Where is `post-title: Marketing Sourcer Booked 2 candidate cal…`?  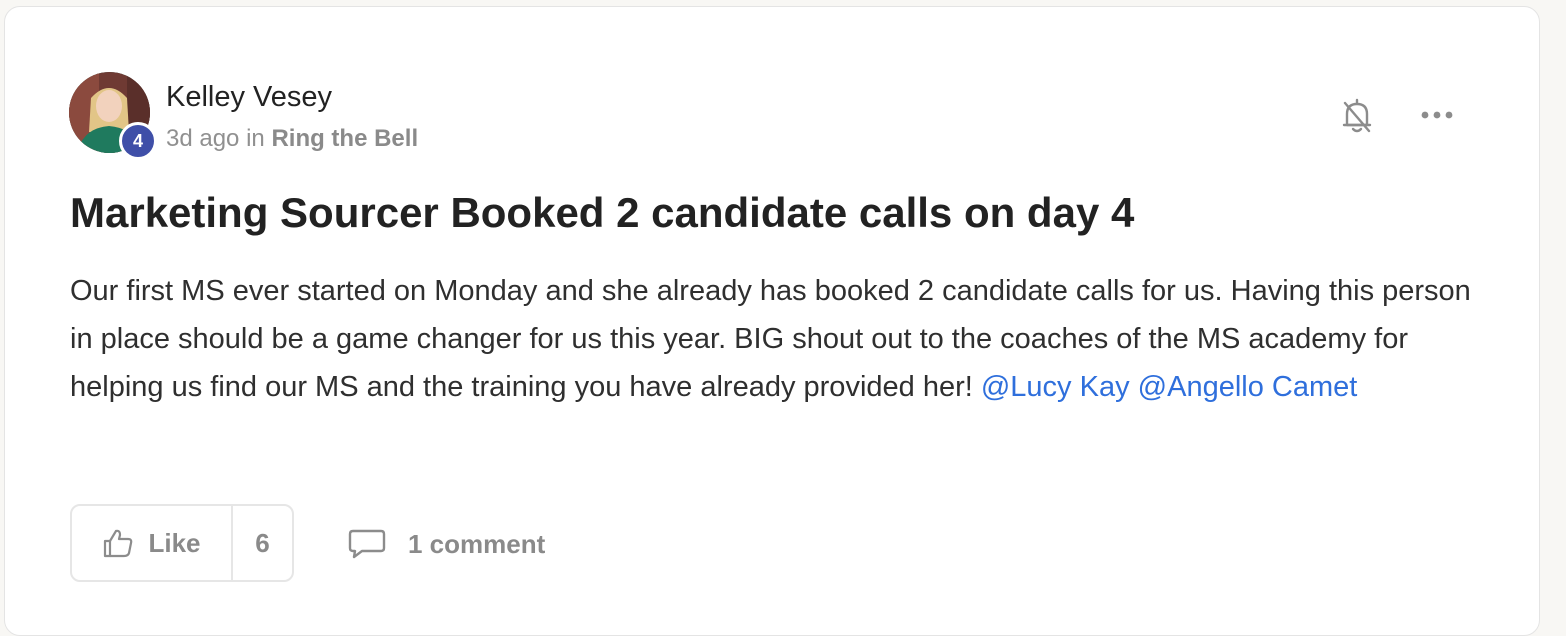
post-title: Marketing Sourcer Booked 2 candidate cal… is located at coordinates (602, 213).